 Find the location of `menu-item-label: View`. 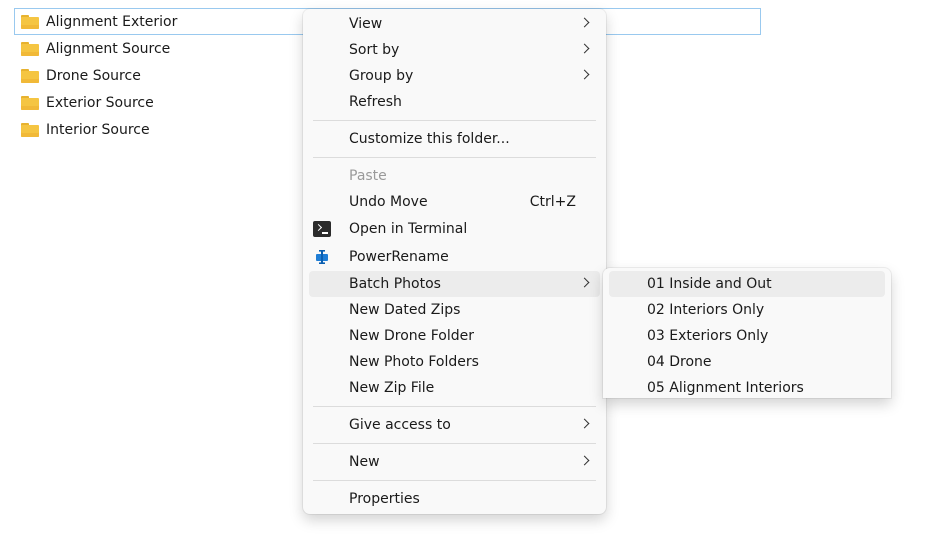

menu-item-label: View is located at coordinates (366, 24).